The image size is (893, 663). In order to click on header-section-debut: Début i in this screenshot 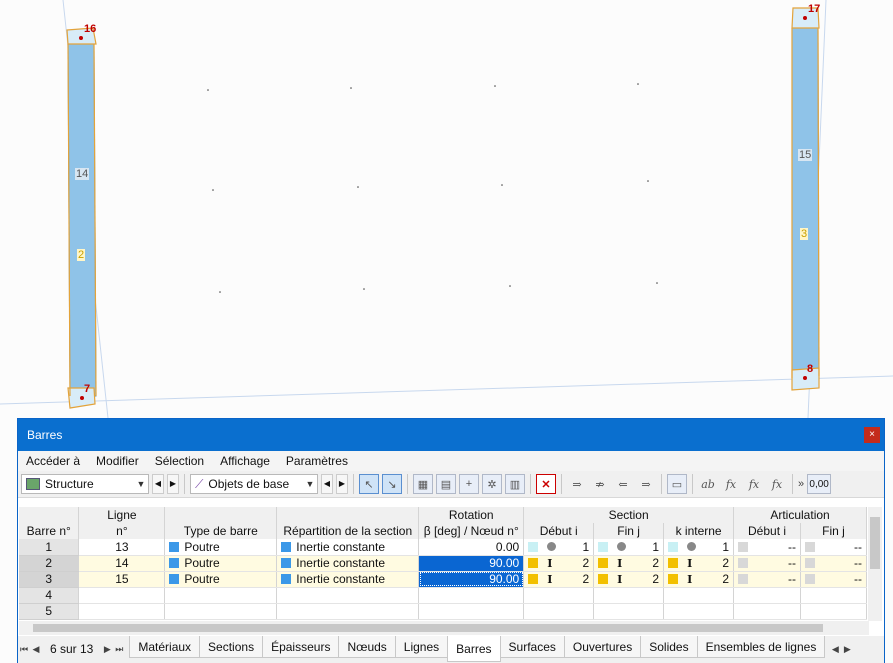, I will do `click(559, 531)`.